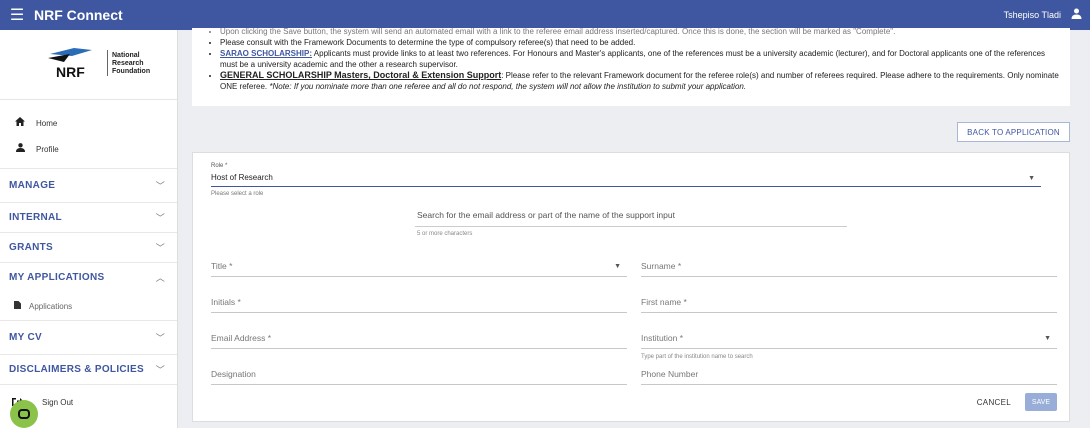  What do you see at coordinates (1076, 15) in the screenshot?
I see `user-icon` at bounding box center [1076, 15].